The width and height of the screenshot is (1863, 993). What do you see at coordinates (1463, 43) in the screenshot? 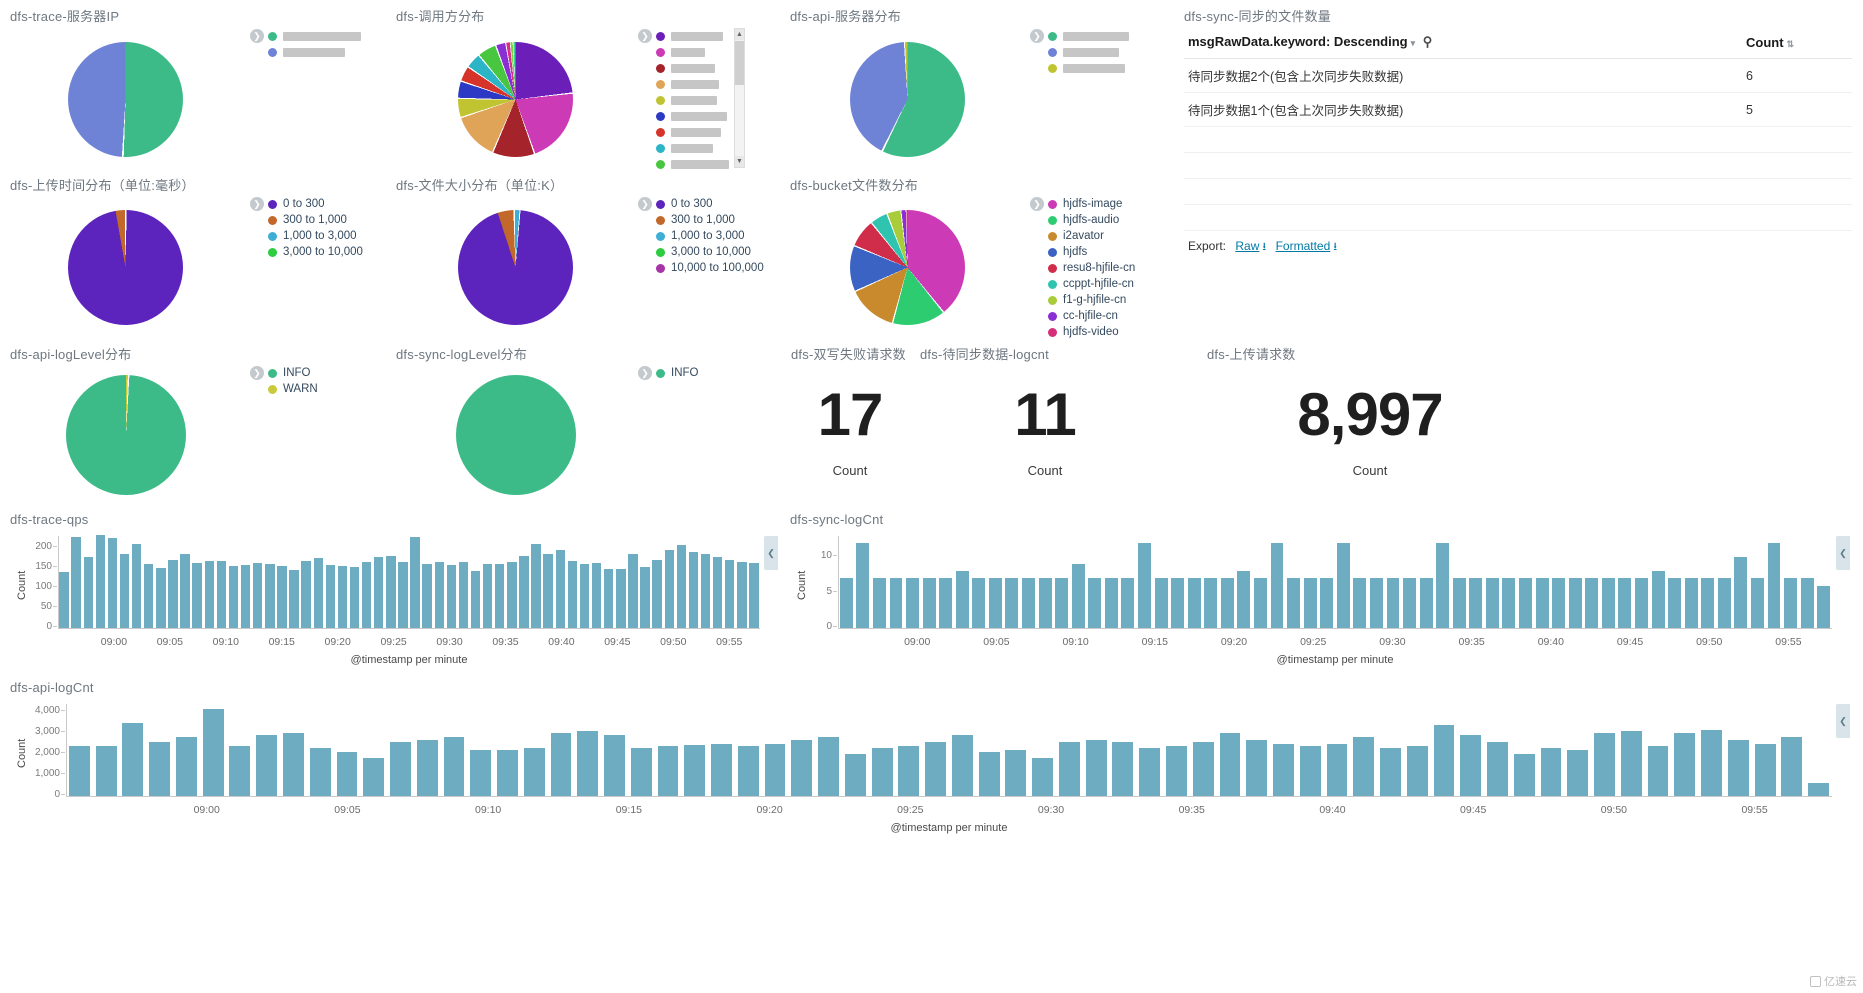
I see `column-header-key: msgRawData.keyword: Descending ▾ ⚲` at bounding box center [1463, 43].